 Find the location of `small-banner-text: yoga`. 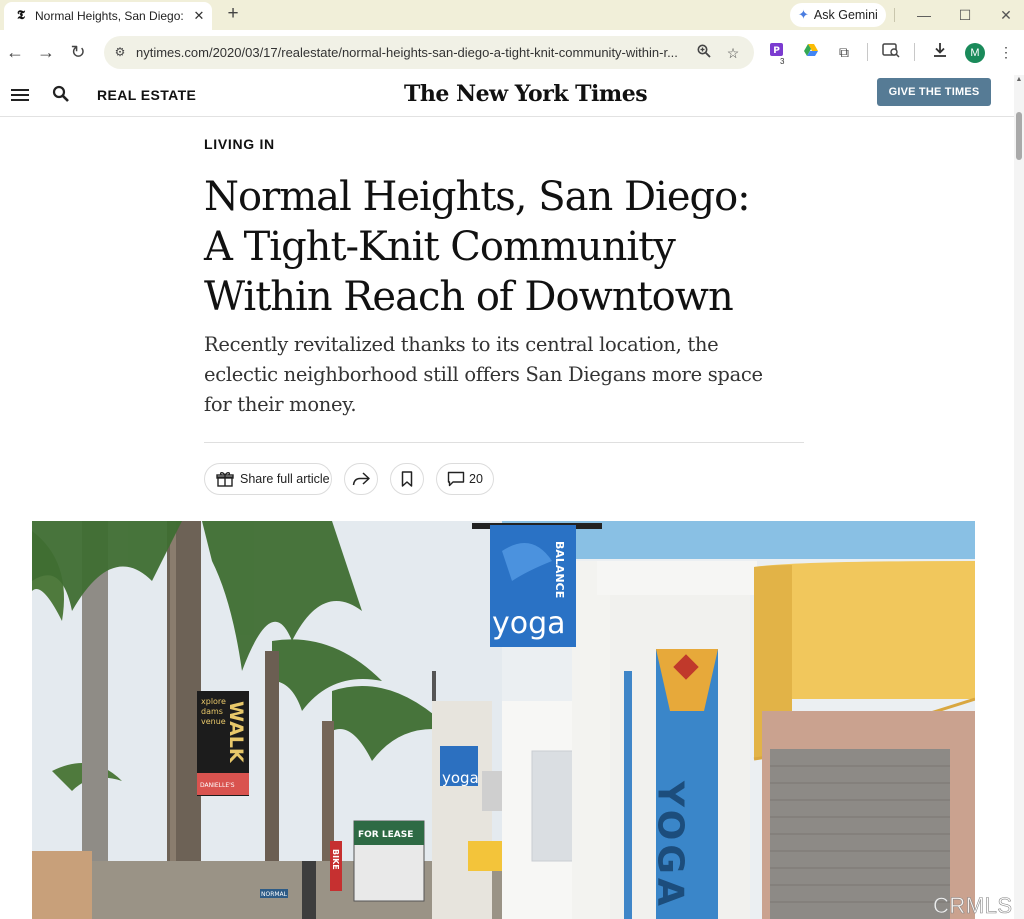

small-banner-text: yoga is located at coordinates (460, 778).